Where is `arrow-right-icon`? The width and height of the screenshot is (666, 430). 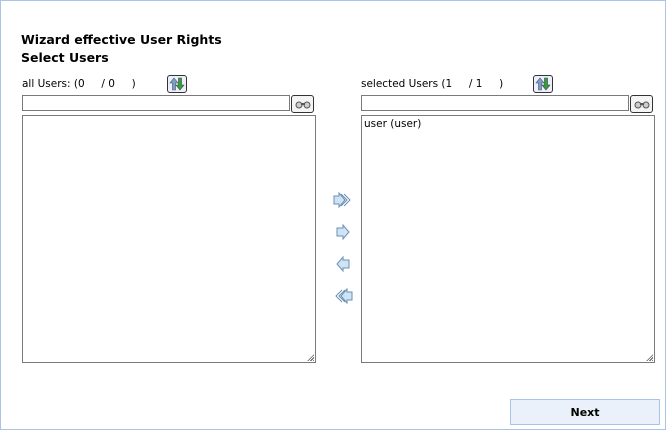
arrow-right-icon is located at coordinates (343, 232).